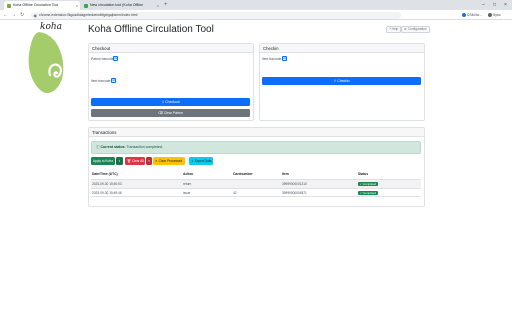  I want to click on checkin-heading: Checkin, so click(342, 48).